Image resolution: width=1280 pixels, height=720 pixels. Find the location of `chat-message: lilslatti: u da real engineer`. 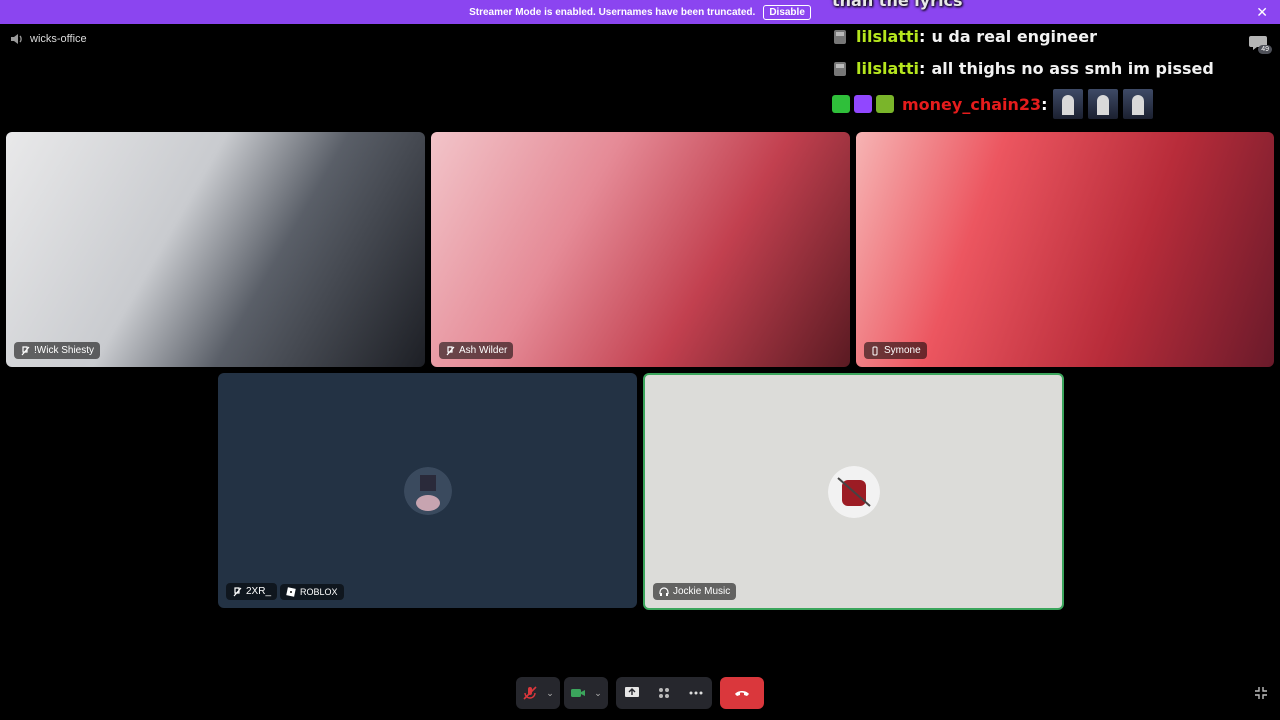

chat-message: lilslatti: u da real engineer is located at coordinates (964, 36).